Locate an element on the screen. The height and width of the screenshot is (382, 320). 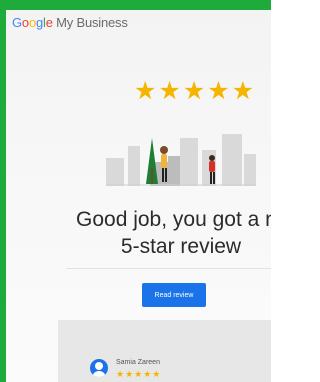
headline-line-2: 5-star review is located at coordinates (181, 246).